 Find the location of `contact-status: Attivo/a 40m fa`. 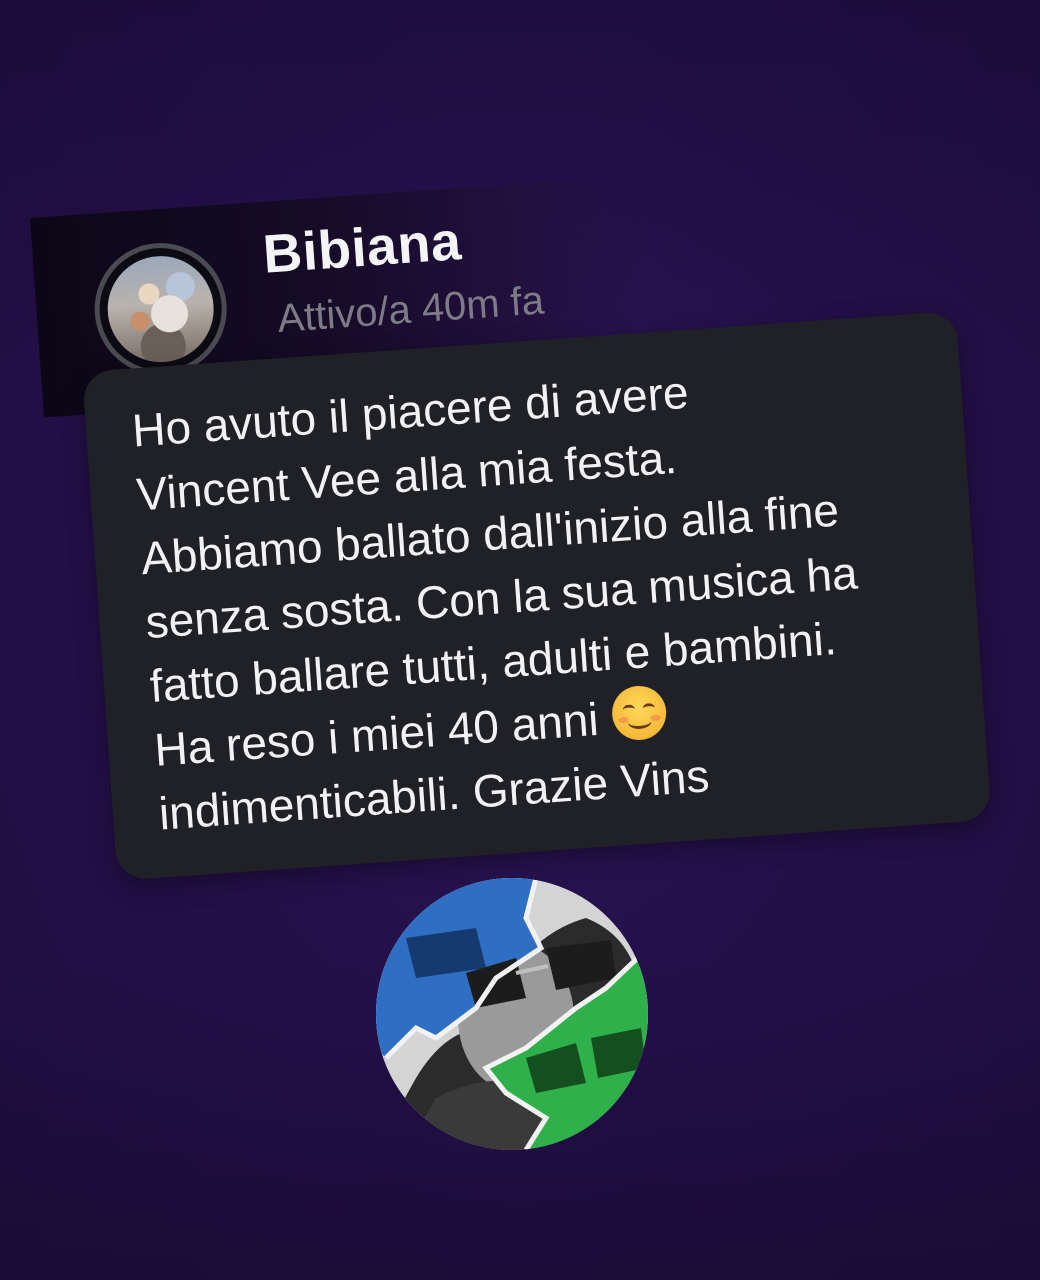

contact-status: Attivo/a 40m fa is located at coordinates (411, 309).